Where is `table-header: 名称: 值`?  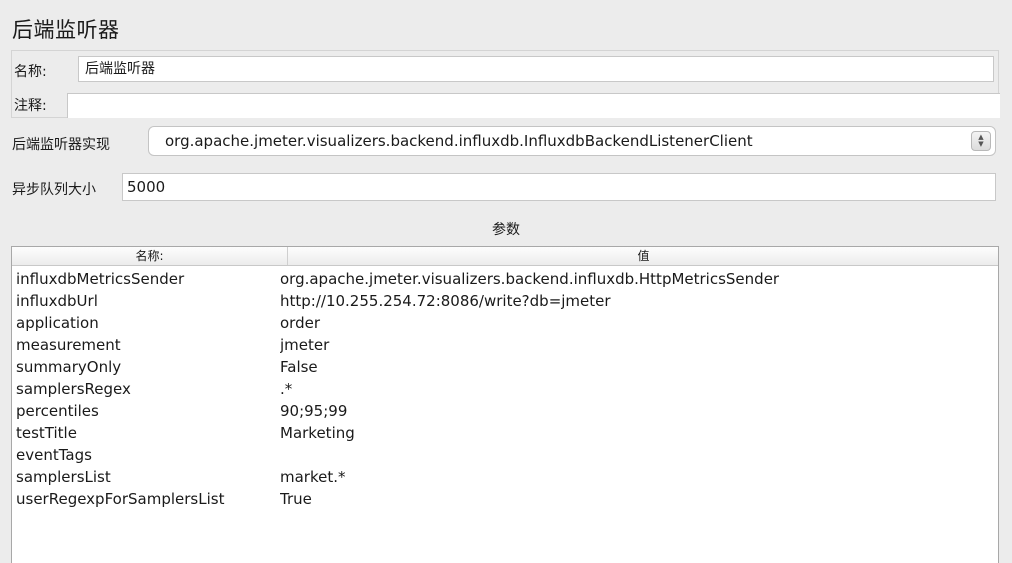
table-header: 名称: 值 is located at coordinates (505, 256).